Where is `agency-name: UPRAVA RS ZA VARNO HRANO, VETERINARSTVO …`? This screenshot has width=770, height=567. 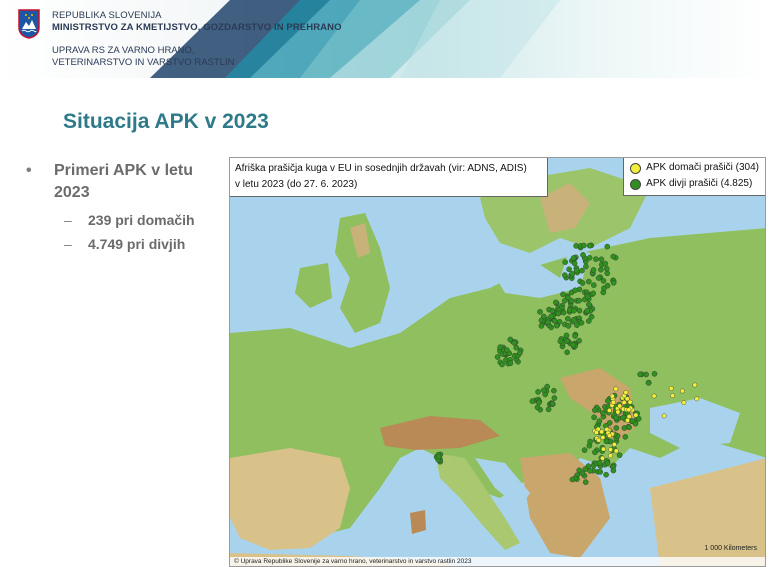 agency-name: UPRAVA RS ZA VARNO HRANO, VETERINARSTVO … is located at coordinates (143, 57).